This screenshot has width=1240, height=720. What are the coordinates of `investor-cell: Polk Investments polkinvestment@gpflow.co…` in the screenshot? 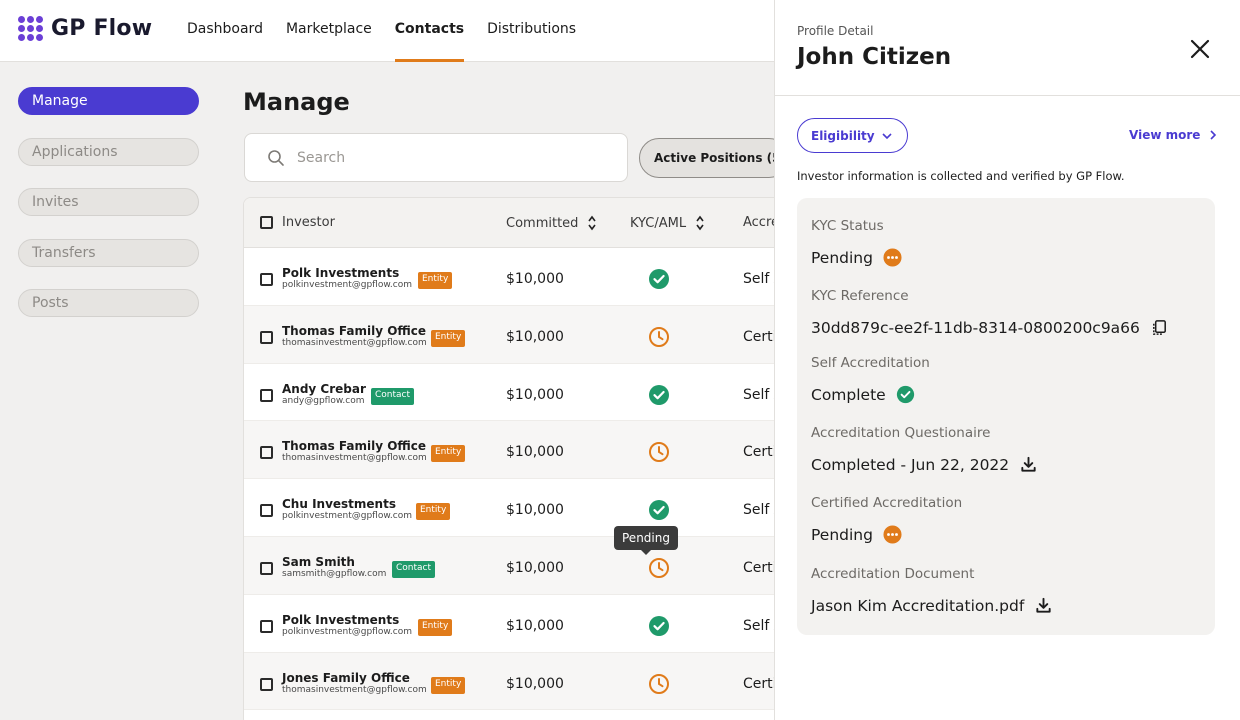 It's located at (347, 278).